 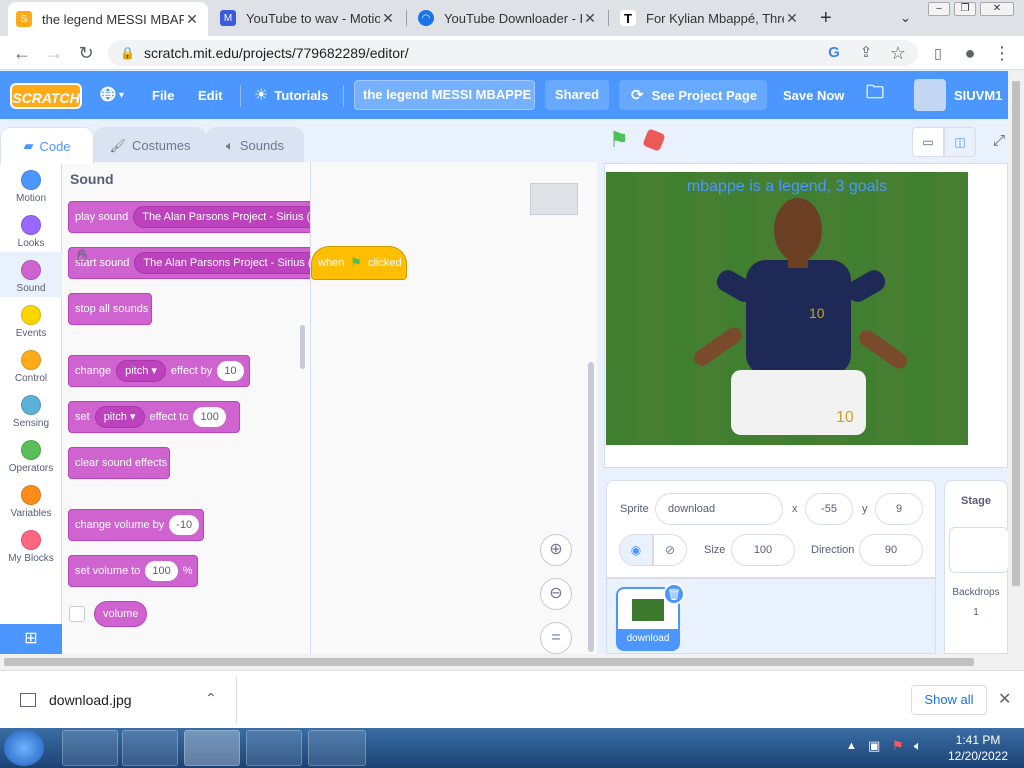 I want to click on browser-tab-scratch: S the legend MESSI MBAPPE ✕, so click(x=108, y=19).